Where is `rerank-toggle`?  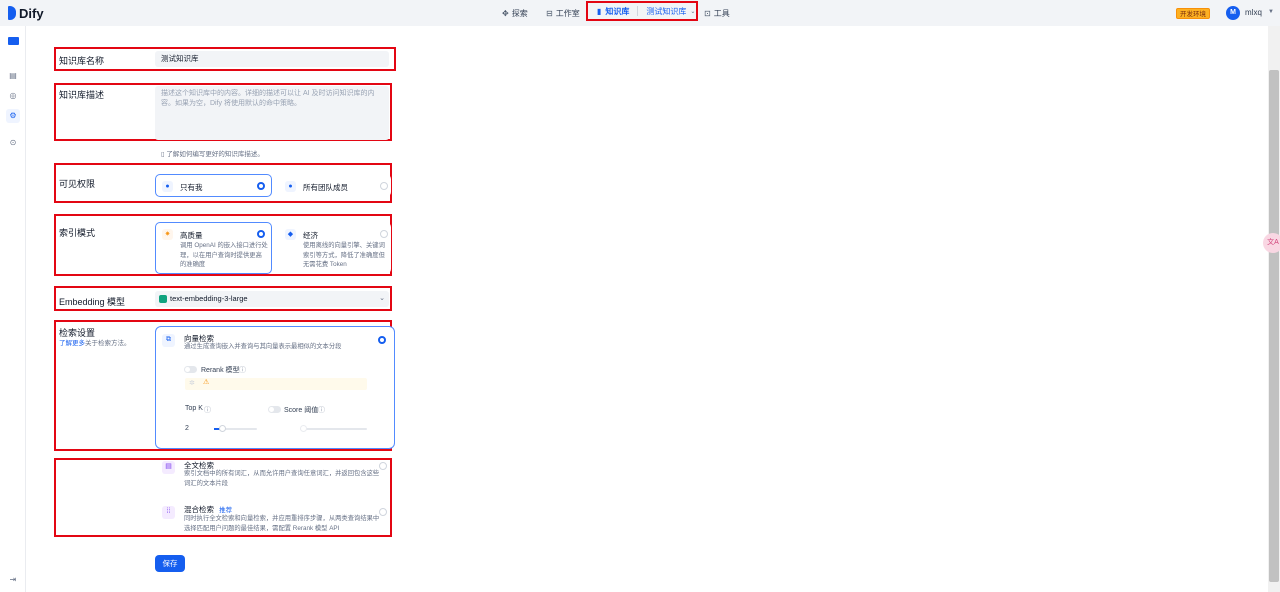
rerank-toggle is located at coordinates (190, 369).